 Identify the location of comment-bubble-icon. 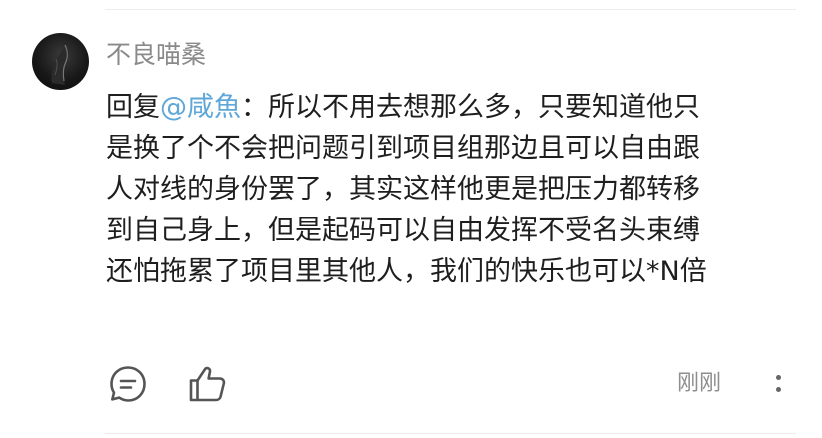
(128, 384).